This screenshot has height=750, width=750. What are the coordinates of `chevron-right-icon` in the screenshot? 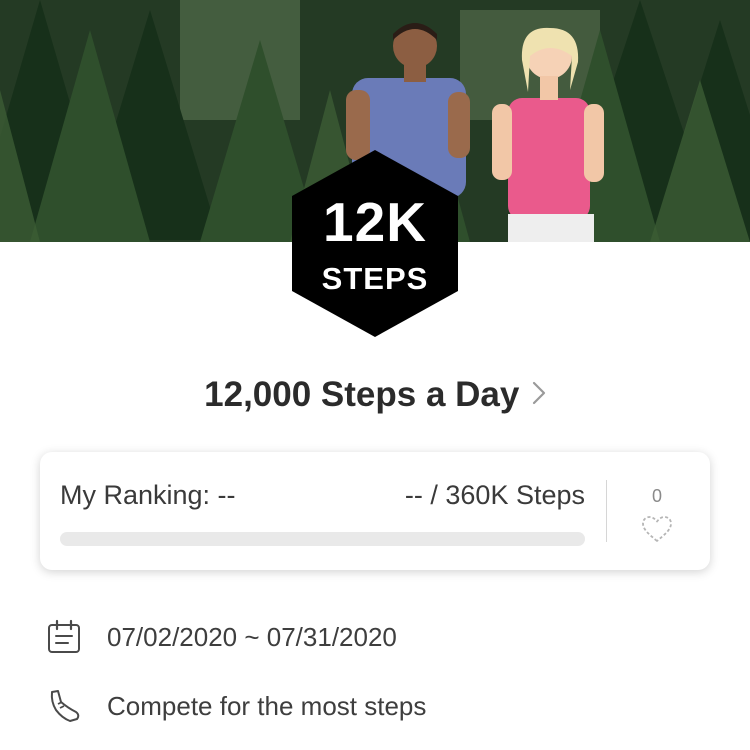 It's located at (539, 393).